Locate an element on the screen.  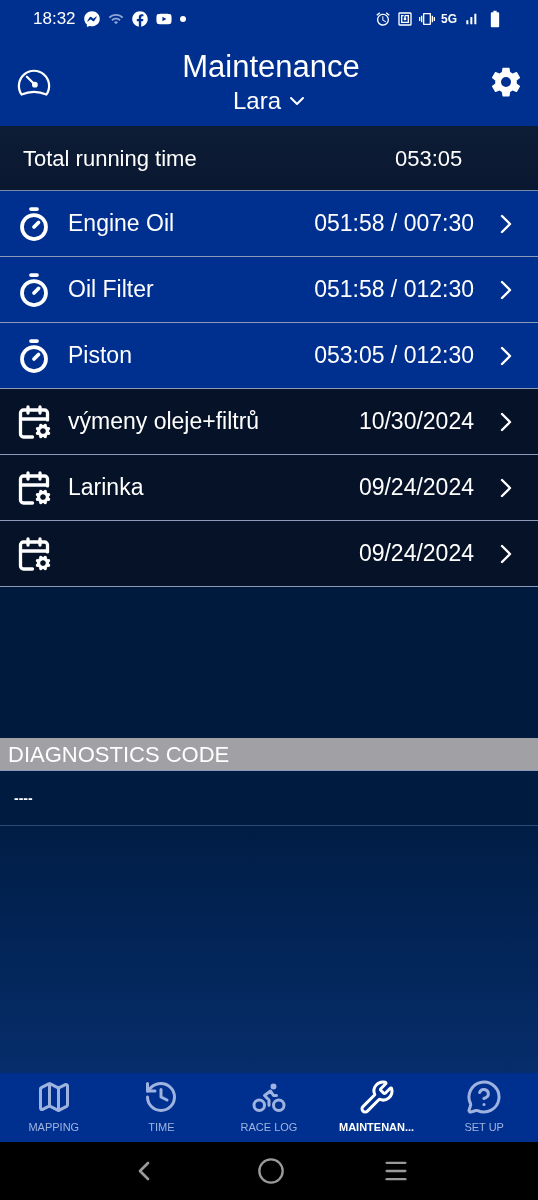
profile-dropdown: Lara is located at coordinates (270, 101).